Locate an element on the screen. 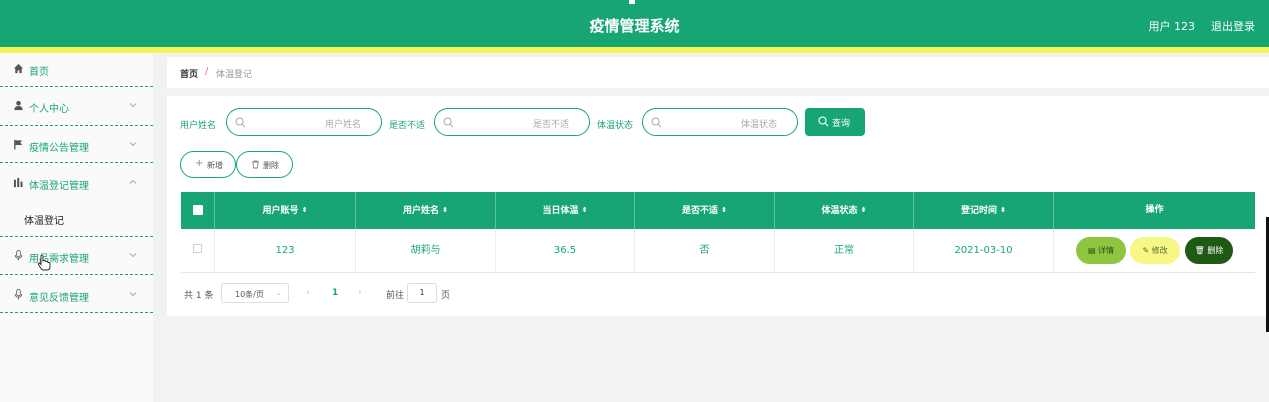 Image resolution: width=1269 pixels, height=402 pixels. trash-icon: 🗑 is located at coordinates (1201, 250).